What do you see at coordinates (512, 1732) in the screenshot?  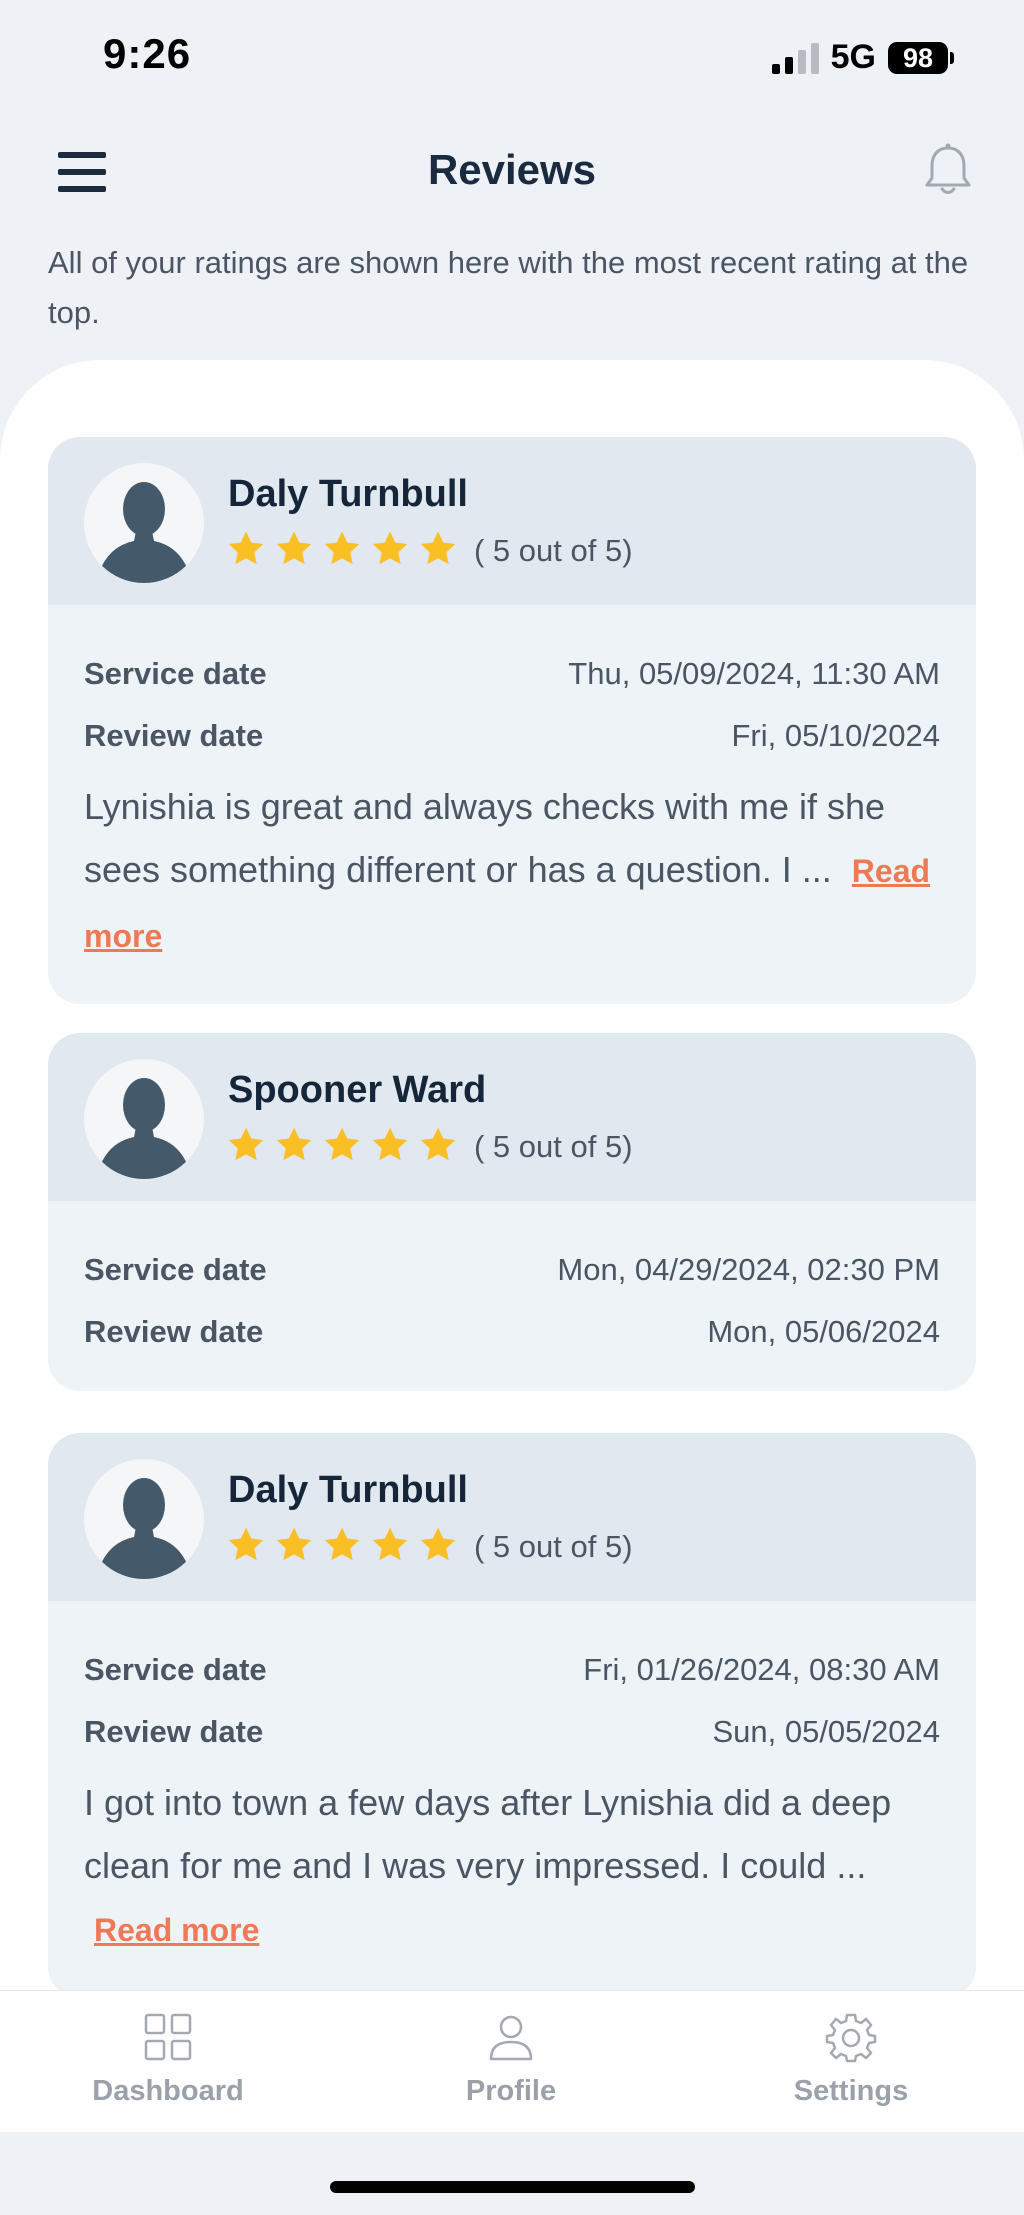 I see `review-date-row: Review date Sun, 05/05/2024` at bounding box center [512, 1732].